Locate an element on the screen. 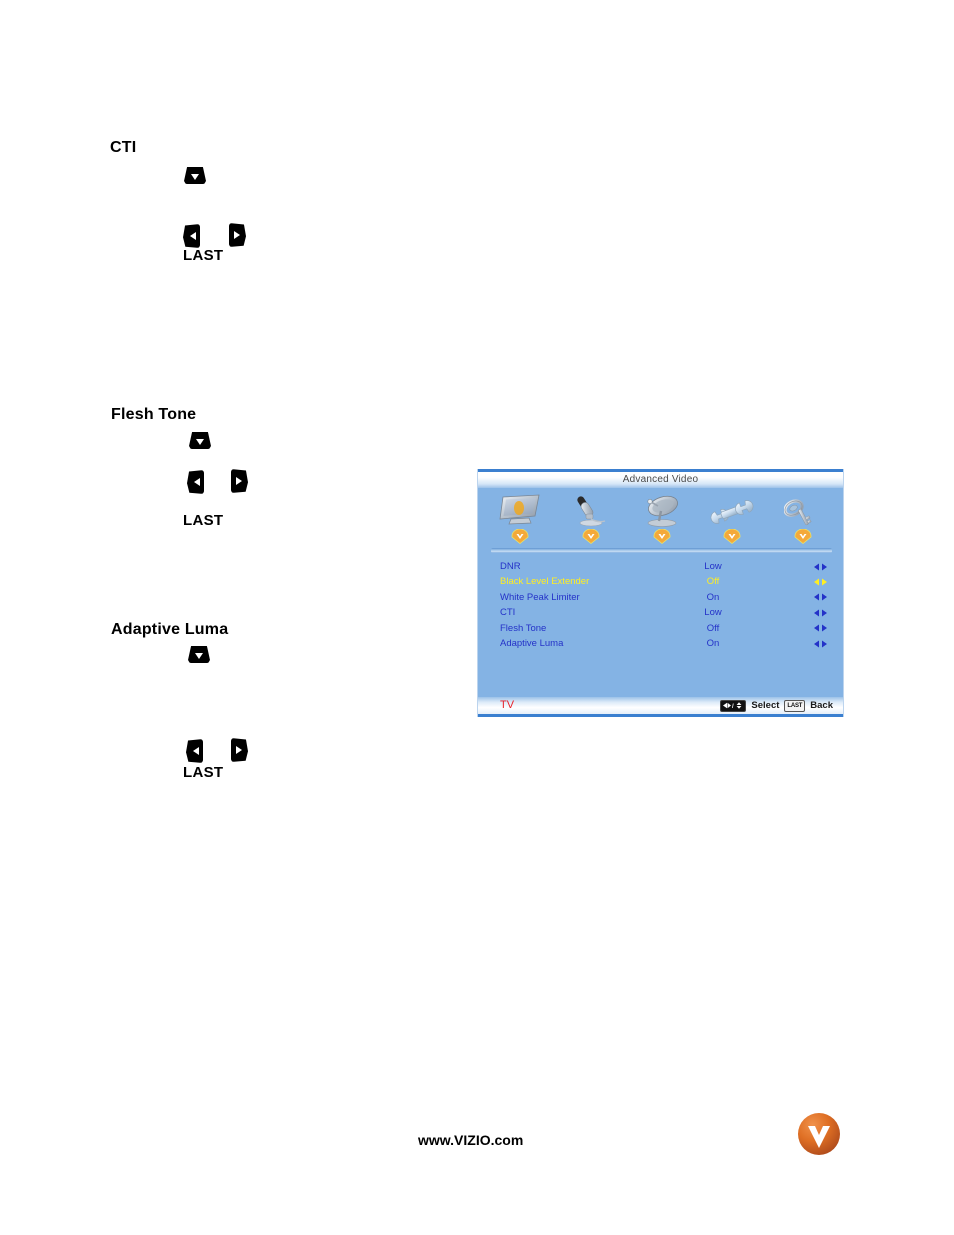 Image resolution: width=954 pixels, height=1235 pixels. osd-row-label: White Peak Limiter is located at coordinates (540, 597).